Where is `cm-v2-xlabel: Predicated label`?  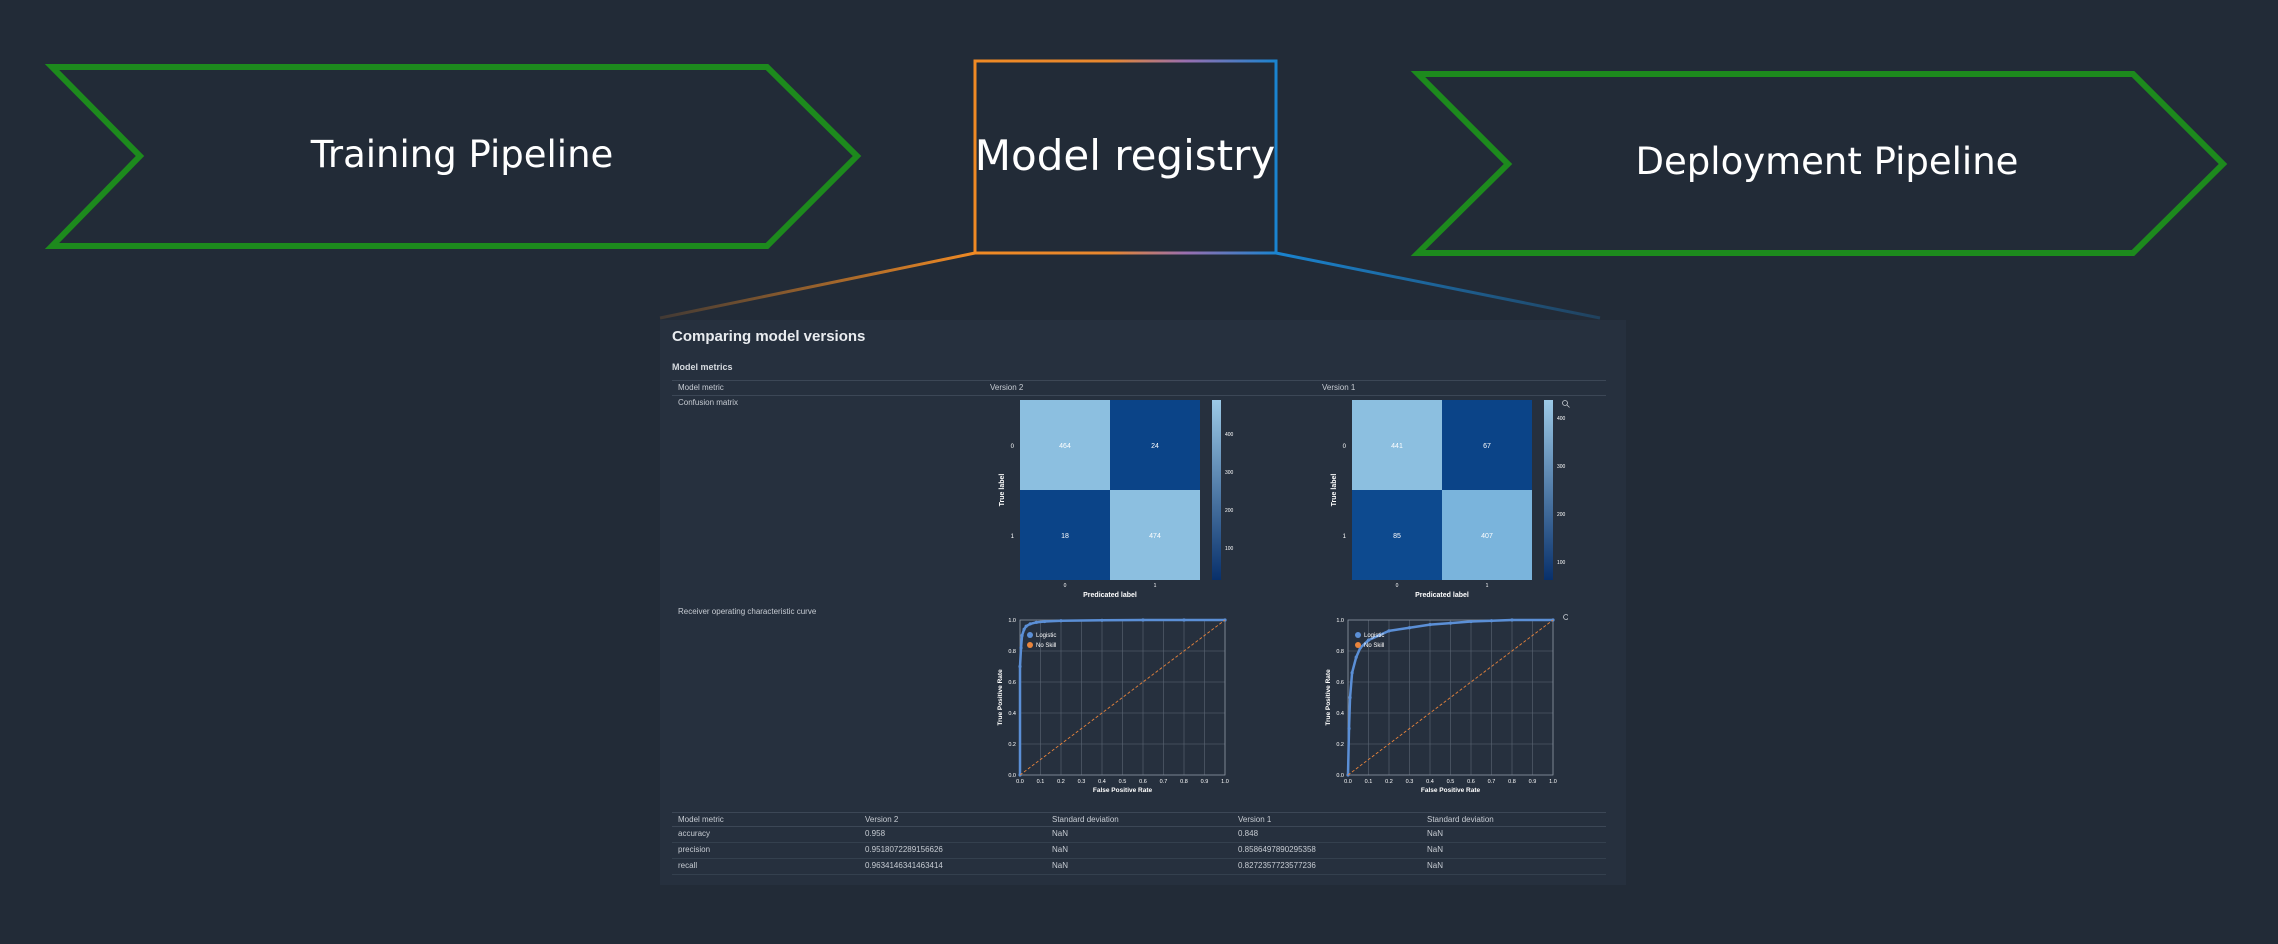 cm-v2-xlabel: Predicated label is located at coordinates (1110, 595).